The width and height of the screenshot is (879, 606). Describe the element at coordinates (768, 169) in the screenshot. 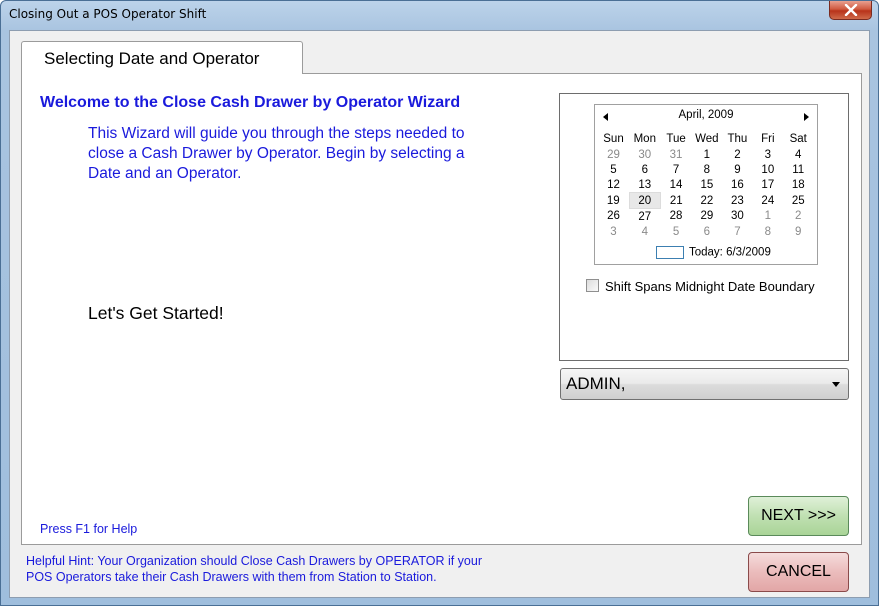

I see `calendar-day: 10` at that location.